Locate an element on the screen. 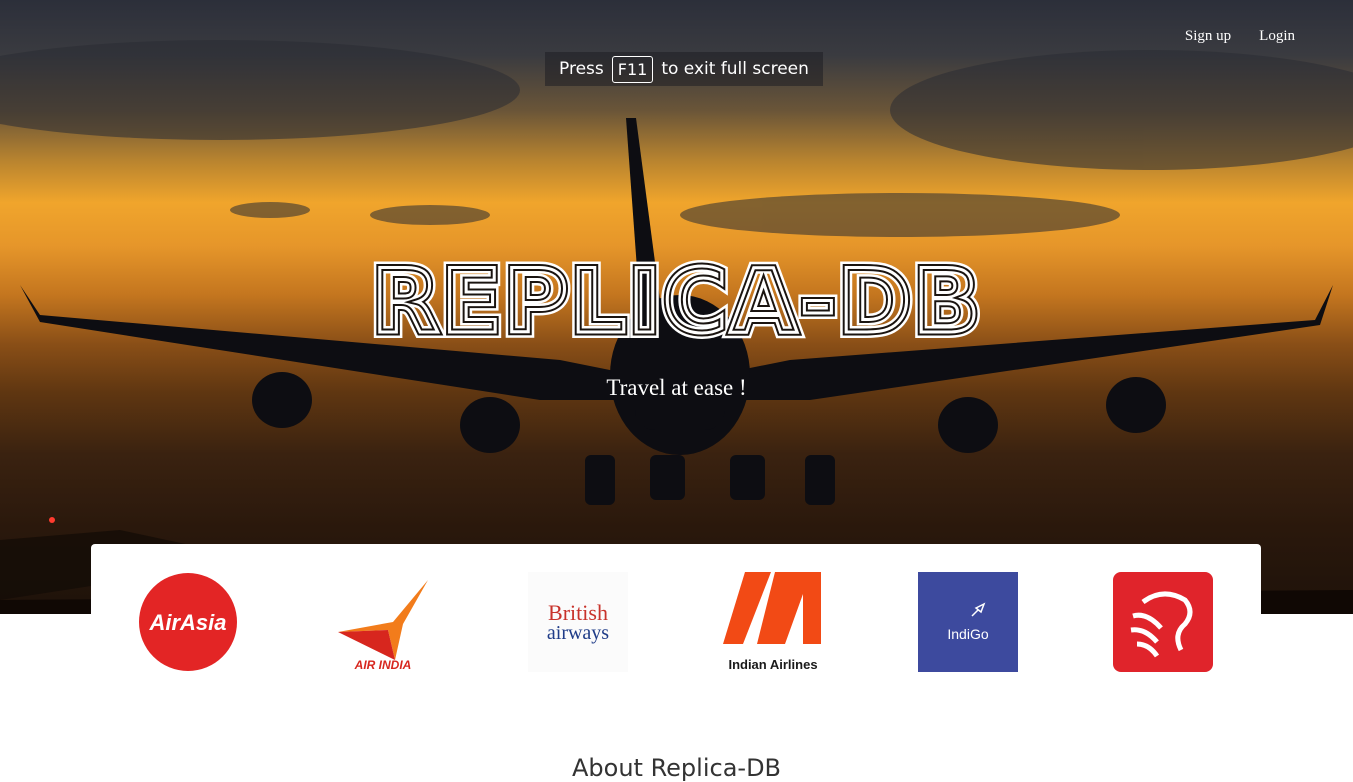 The height and width of the screenshot is (782, 1353). air-india-logo: AIR INDIA is located at coordinates (383, 622).